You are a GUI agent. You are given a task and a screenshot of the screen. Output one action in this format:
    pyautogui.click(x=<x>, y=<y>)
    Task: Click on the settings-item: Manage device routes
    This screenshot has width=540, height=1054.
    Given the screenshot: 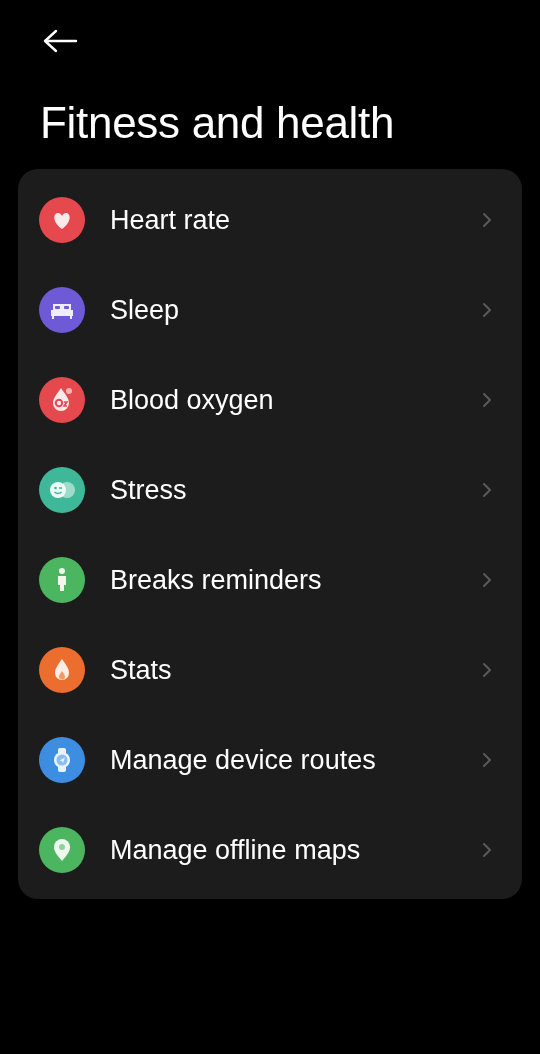 What is the action you would take?
    pyautogui.click(x=270, y=760)
    